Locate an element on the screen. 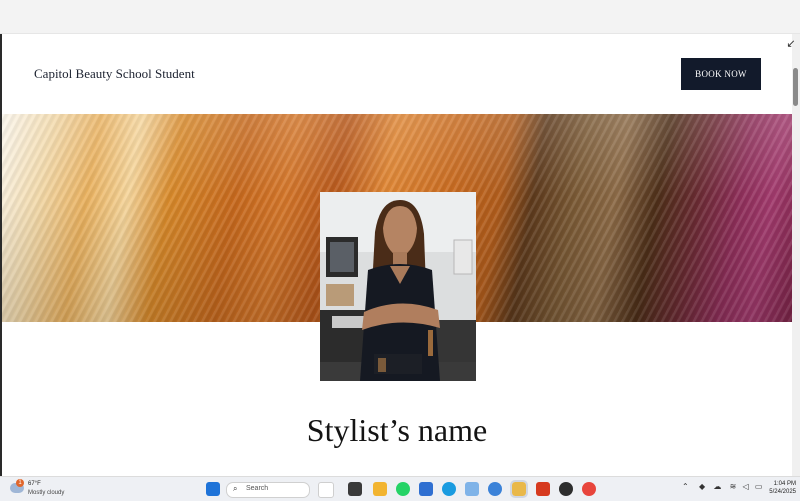 The image size is (800, 501). browser-top-bar is located at coordinates (400, 17).